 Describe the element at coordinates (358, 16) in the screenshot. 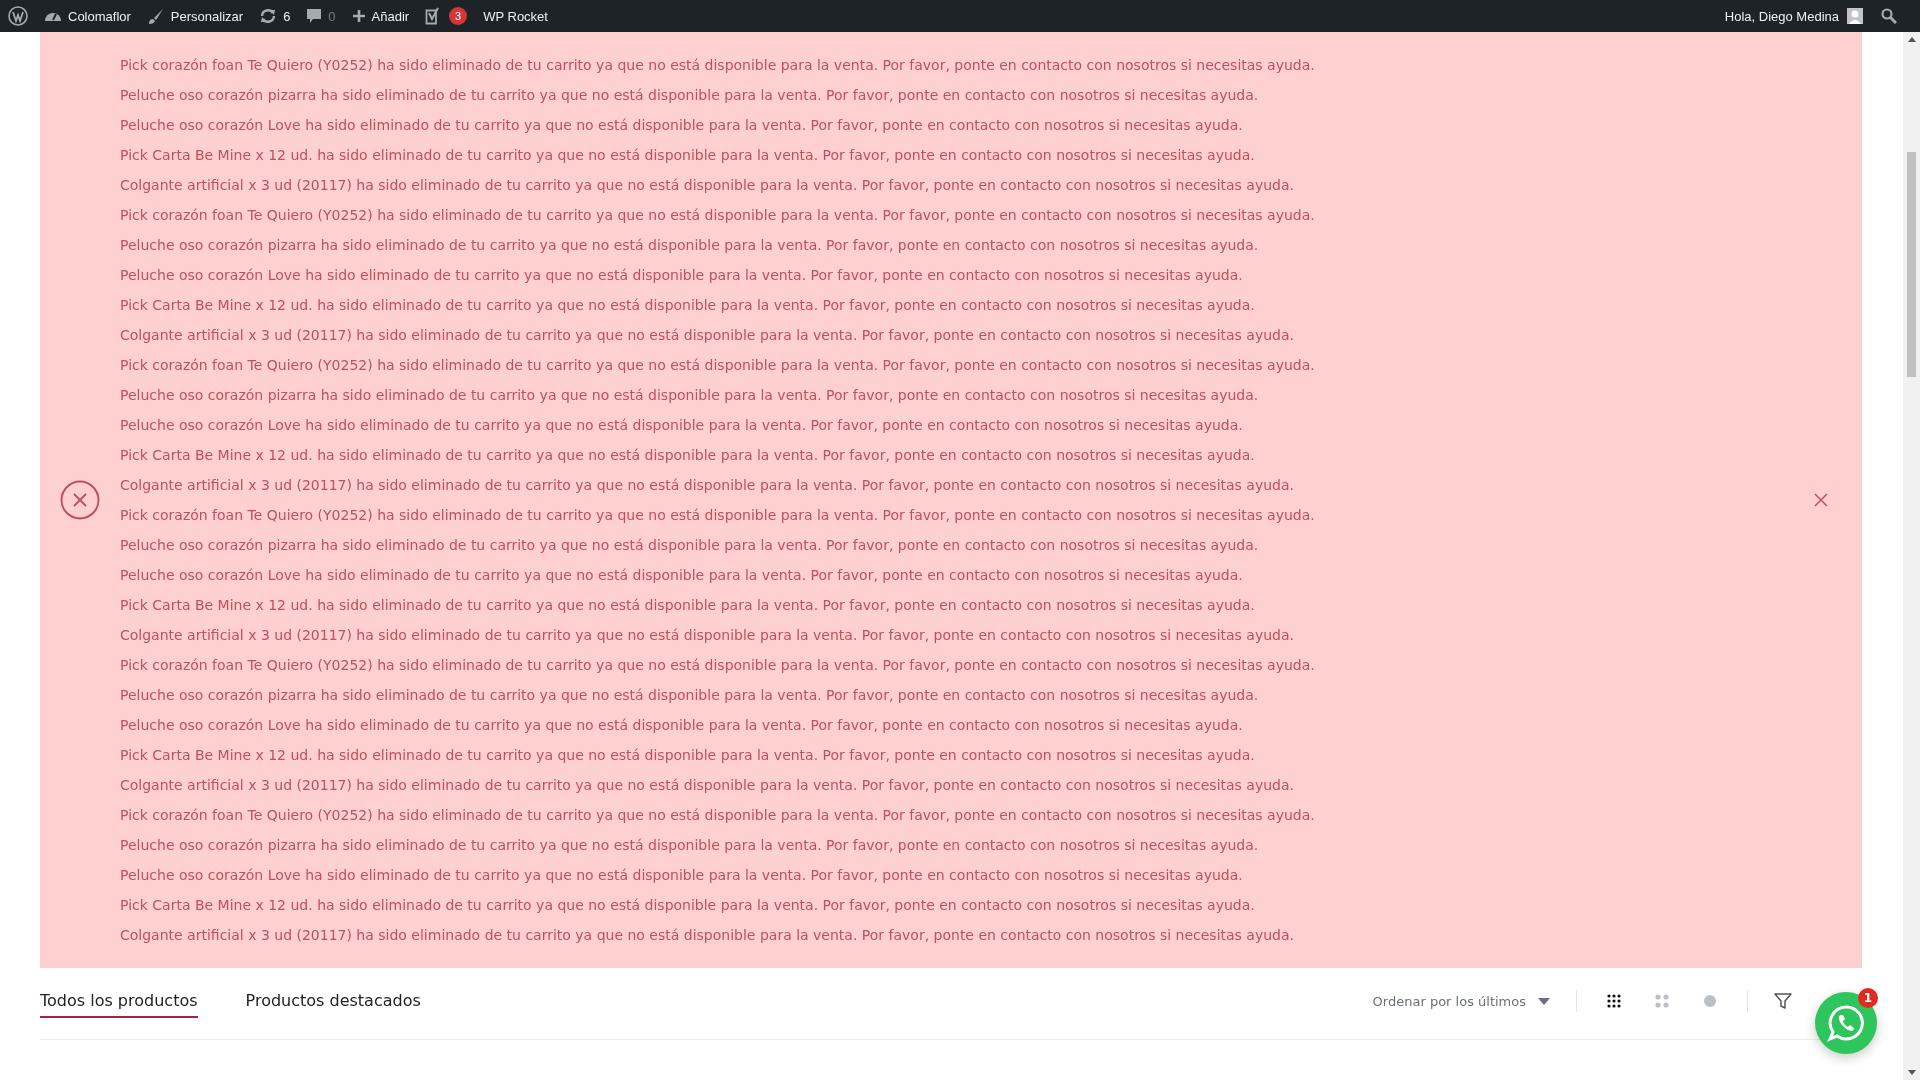

I see `plus-icon` at that location.